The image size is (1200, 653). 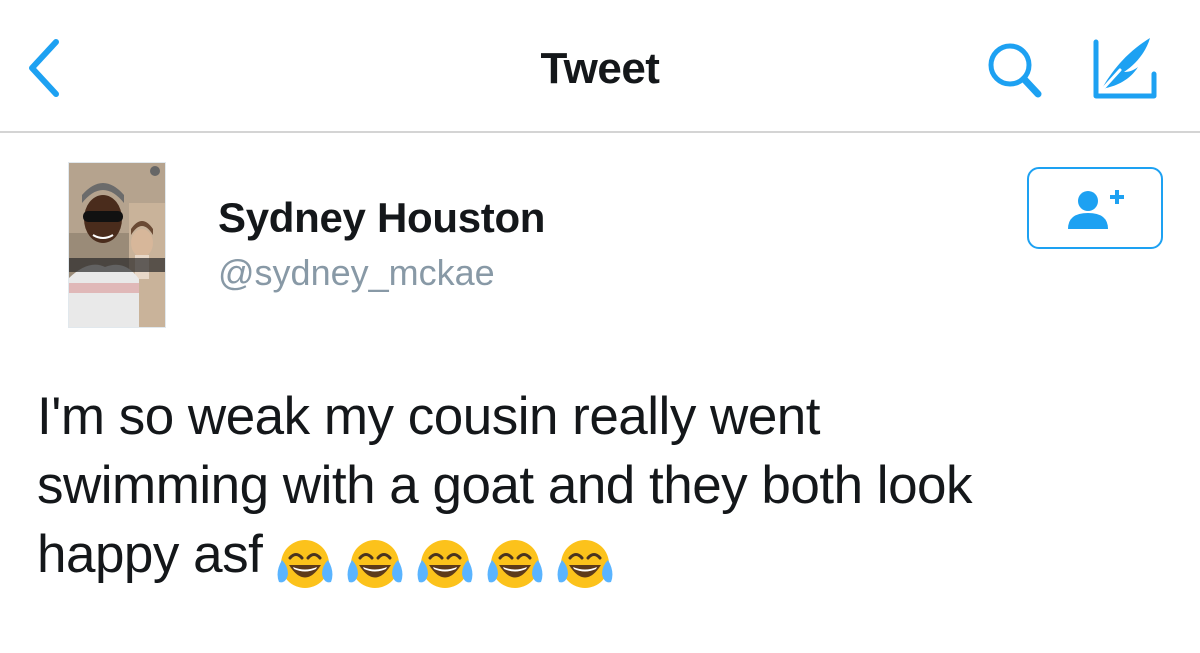 I want to click on avatar, so click(x=117, y=245).